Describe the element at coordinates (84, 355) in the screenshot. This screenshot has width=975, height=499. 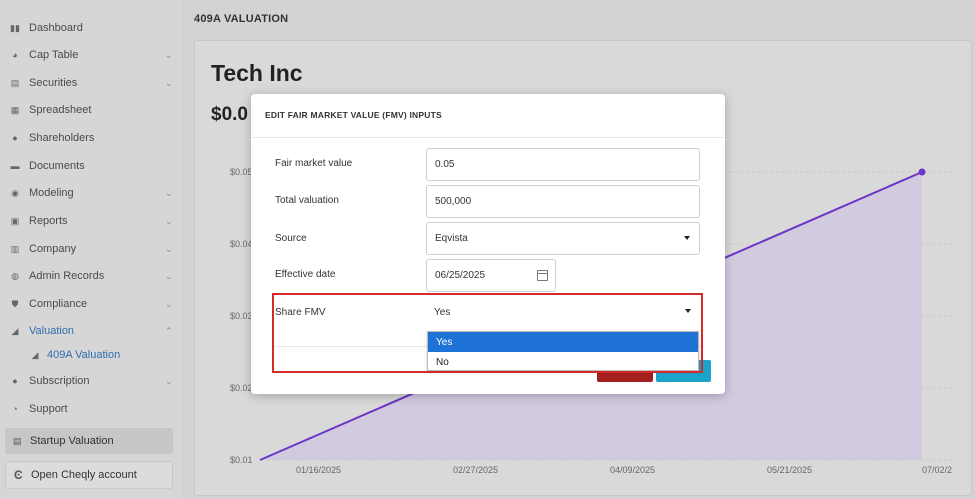
I see `sidebar-item-label: 409A Valuation` at that location.